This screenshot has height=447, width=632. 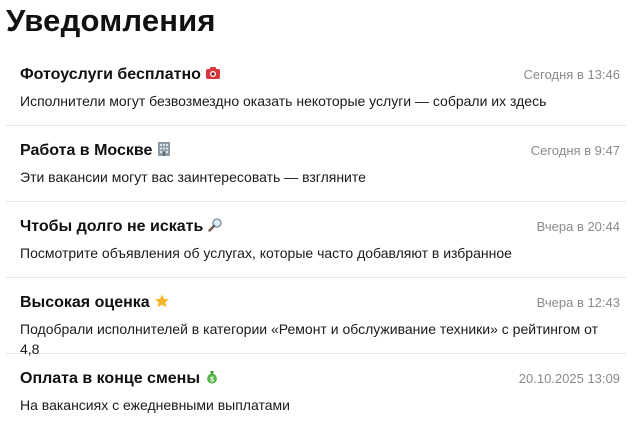 I want to click on notification-text: На вакансиях с ежедневными выплатами, so click(x=155, y=405).